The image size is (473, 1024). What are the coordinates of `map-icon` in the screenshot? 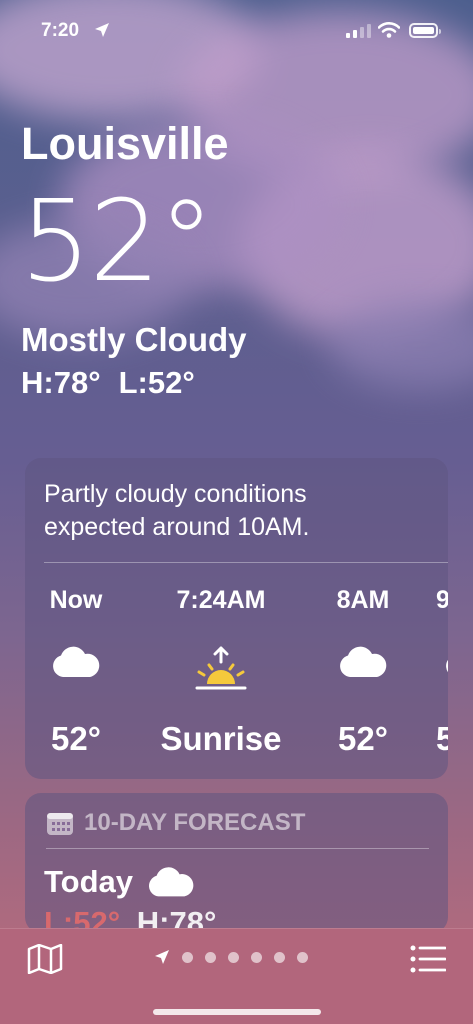 It's located at (45, 959).